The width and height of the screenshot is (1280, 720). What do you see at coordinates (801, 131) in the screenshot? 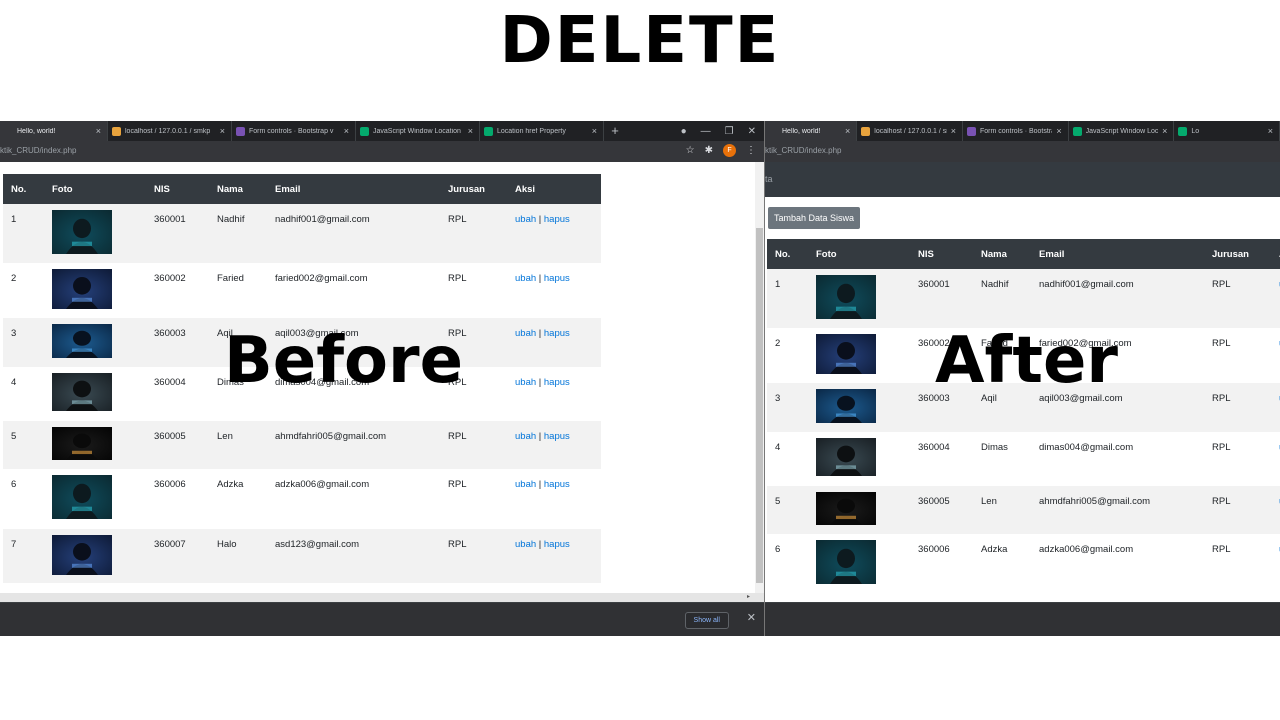
I see `tab-label: Hello, world!` at bounding box center [801, 131].